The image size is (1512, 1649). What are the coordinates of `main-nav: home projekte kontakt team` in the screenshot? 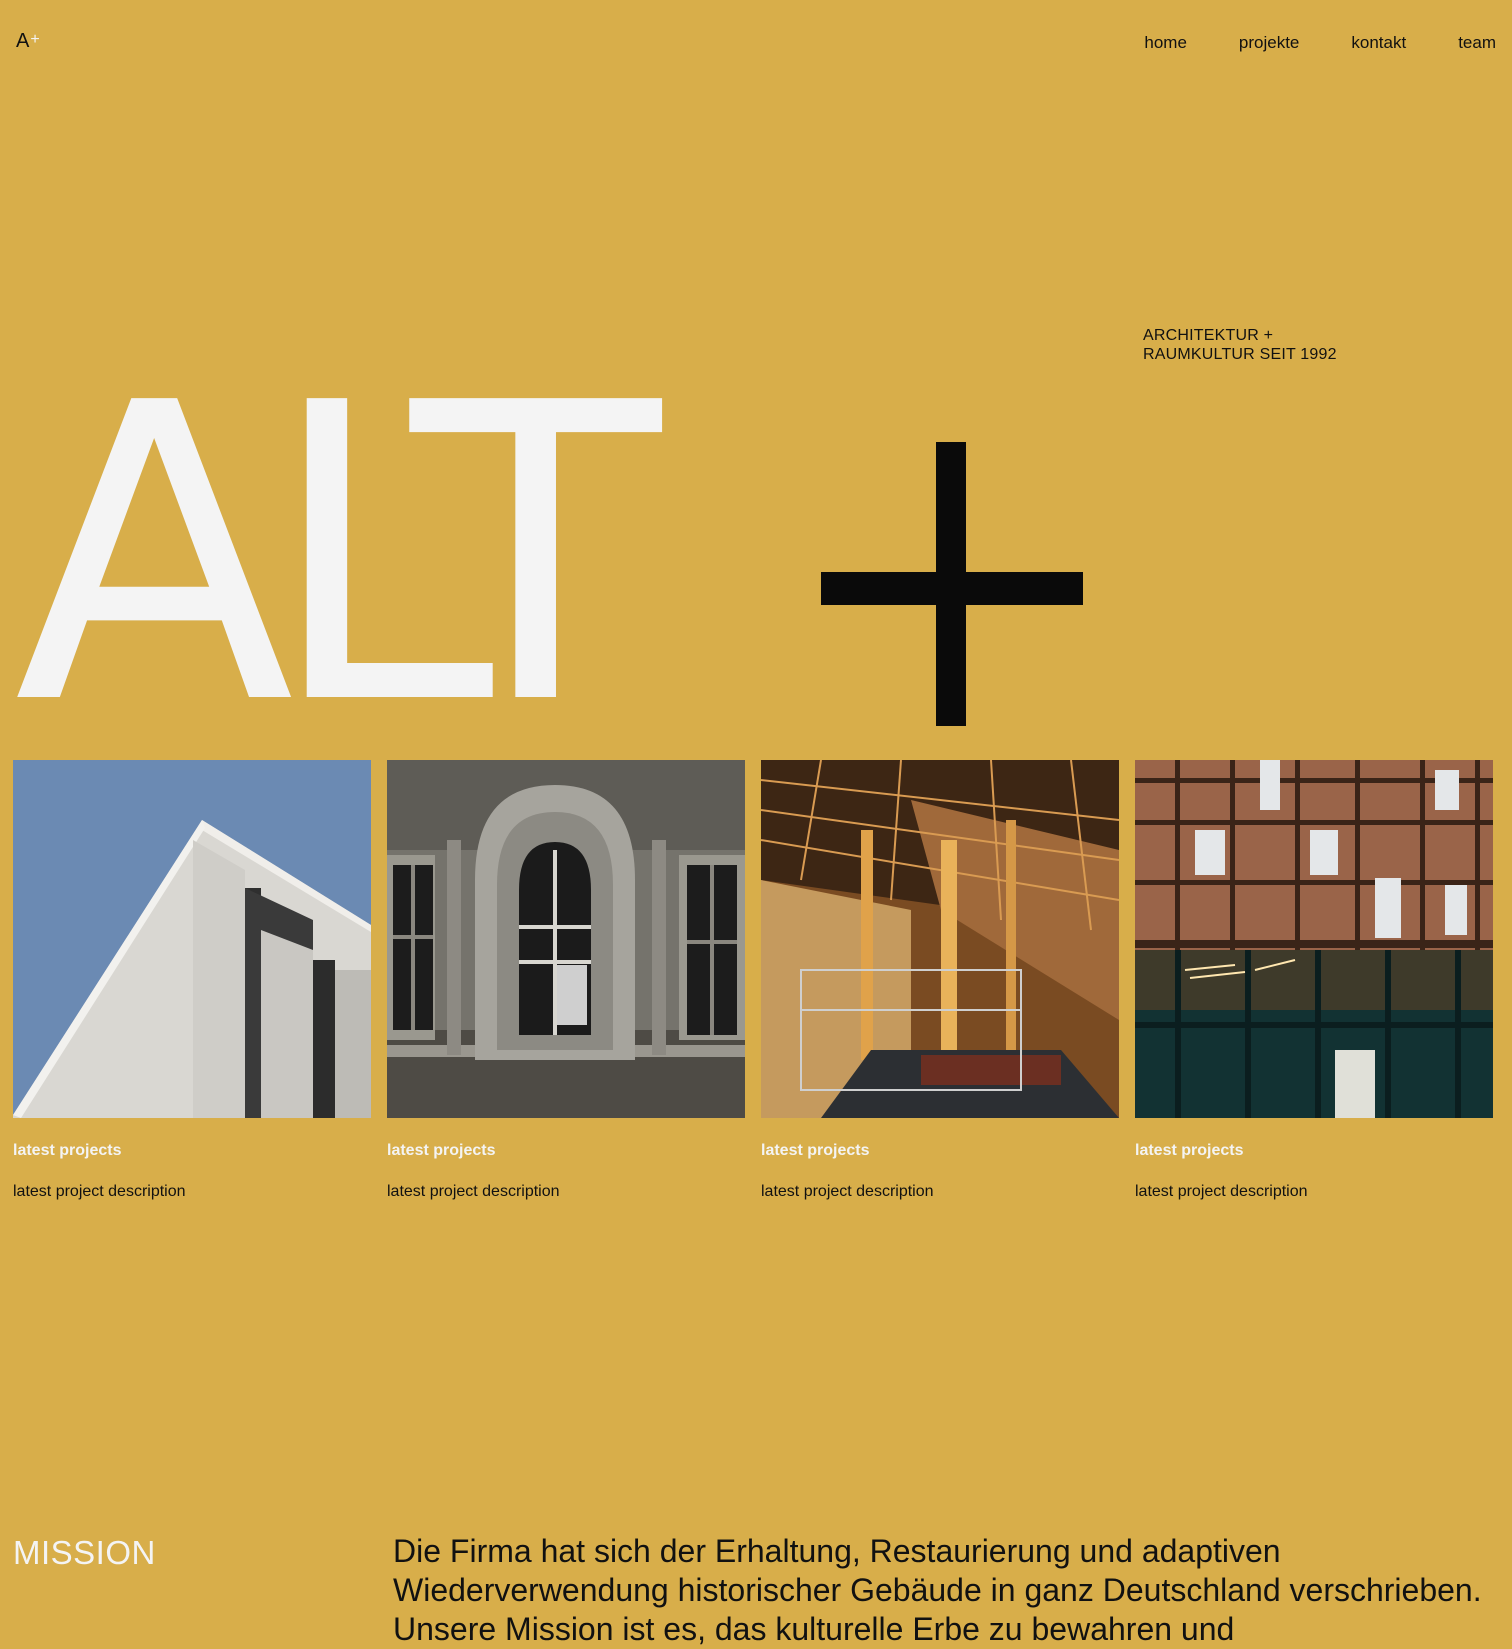 It's located at (1294, 43).